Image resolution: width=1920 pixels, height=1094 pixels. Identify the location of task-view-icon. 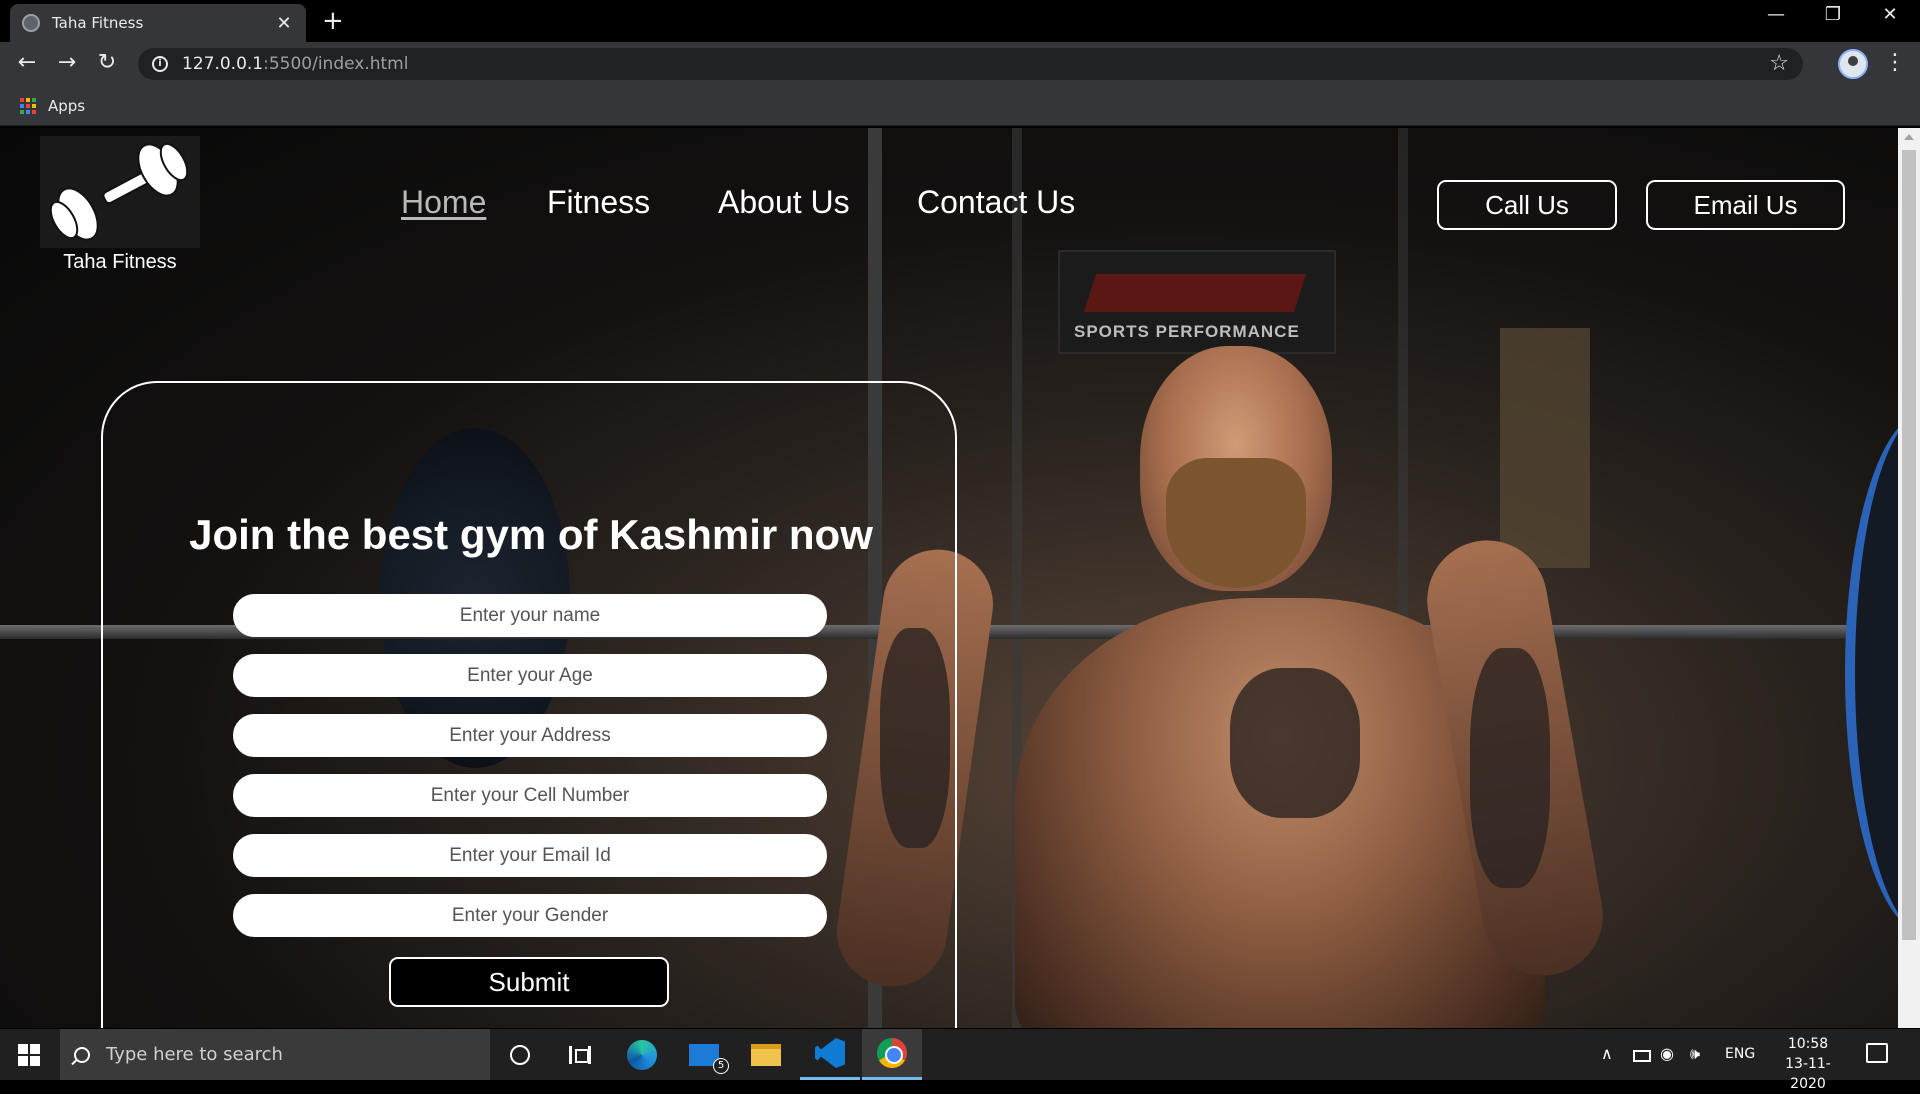
(580, 1054).